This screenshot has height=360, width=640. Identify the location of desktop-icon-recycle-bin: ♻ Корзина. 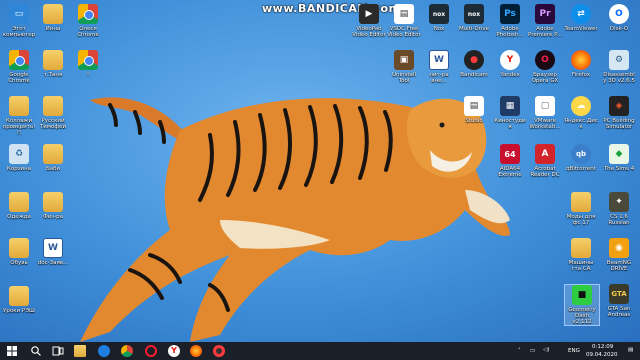
(19, 158).